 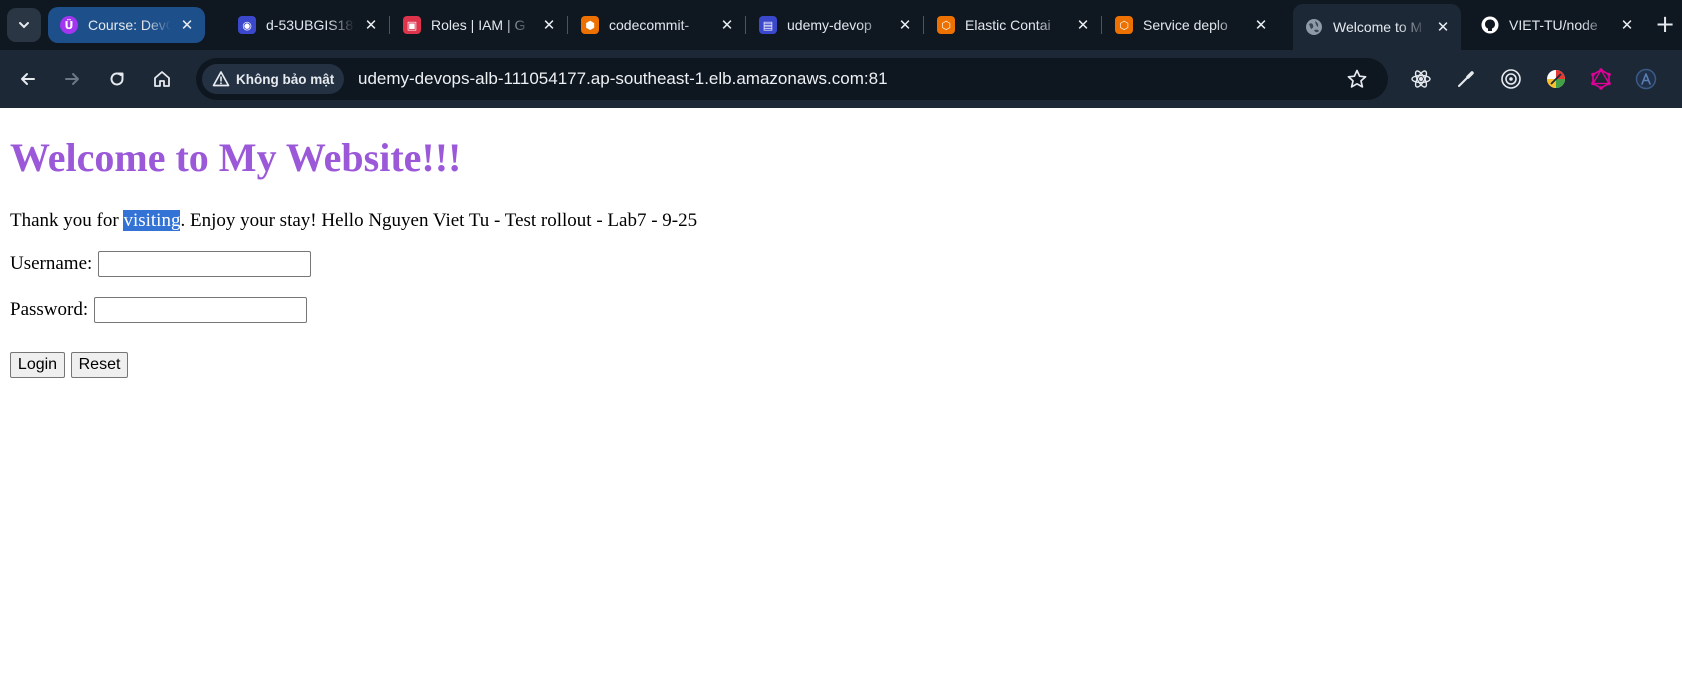 What do you see at coordinates (1490, 25) in the screenshot?
I see `github-icon` at bounding box center [1490, 25].